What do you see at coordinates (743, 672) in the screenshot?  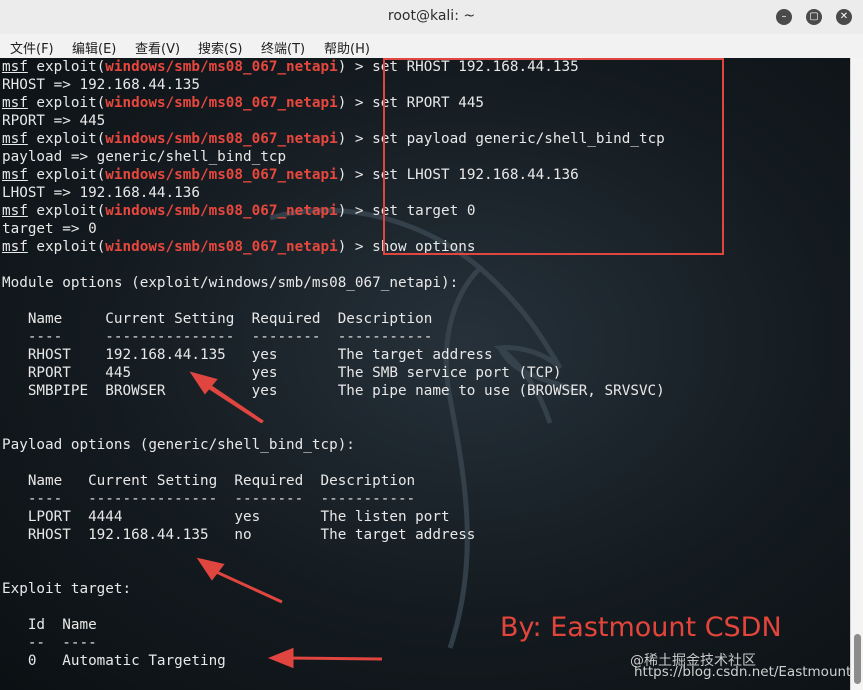 I see `watermark-url: https://blog.csdn.net/Eastmount` at bounding box center [743, 672].